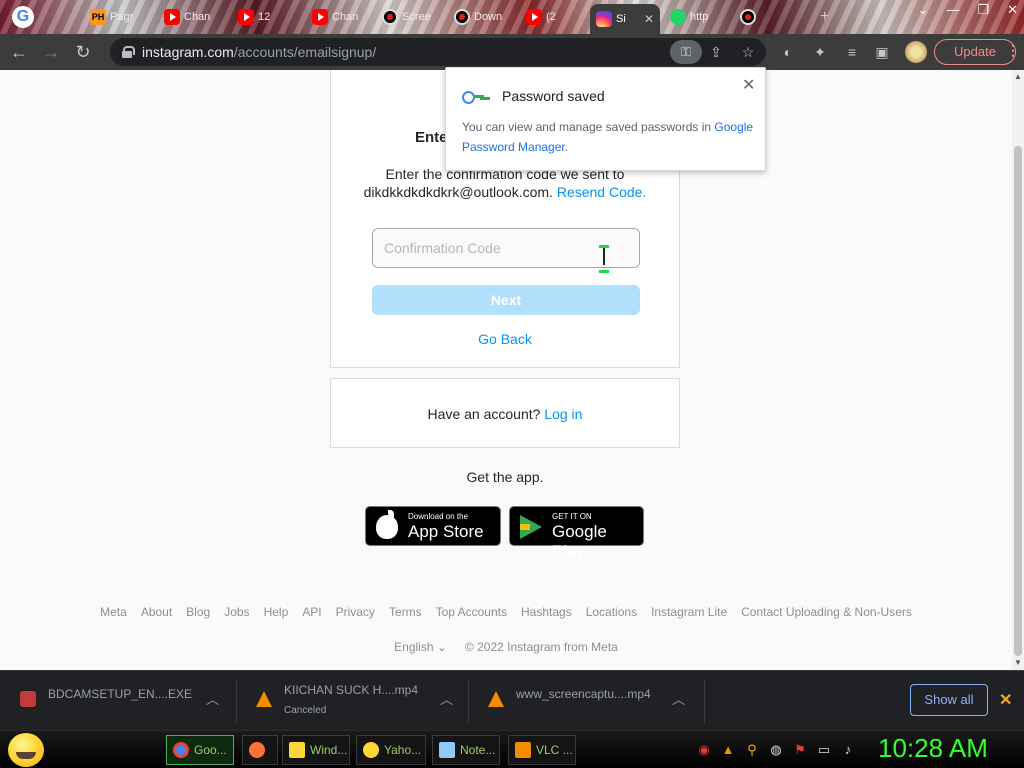  What do you see at coordinates (352, 701) in the screenshot?
I see `download-item-kiichan: KIICHAN SUCK H....mp4 Canceled ︿` at bounding box center [352, 701].